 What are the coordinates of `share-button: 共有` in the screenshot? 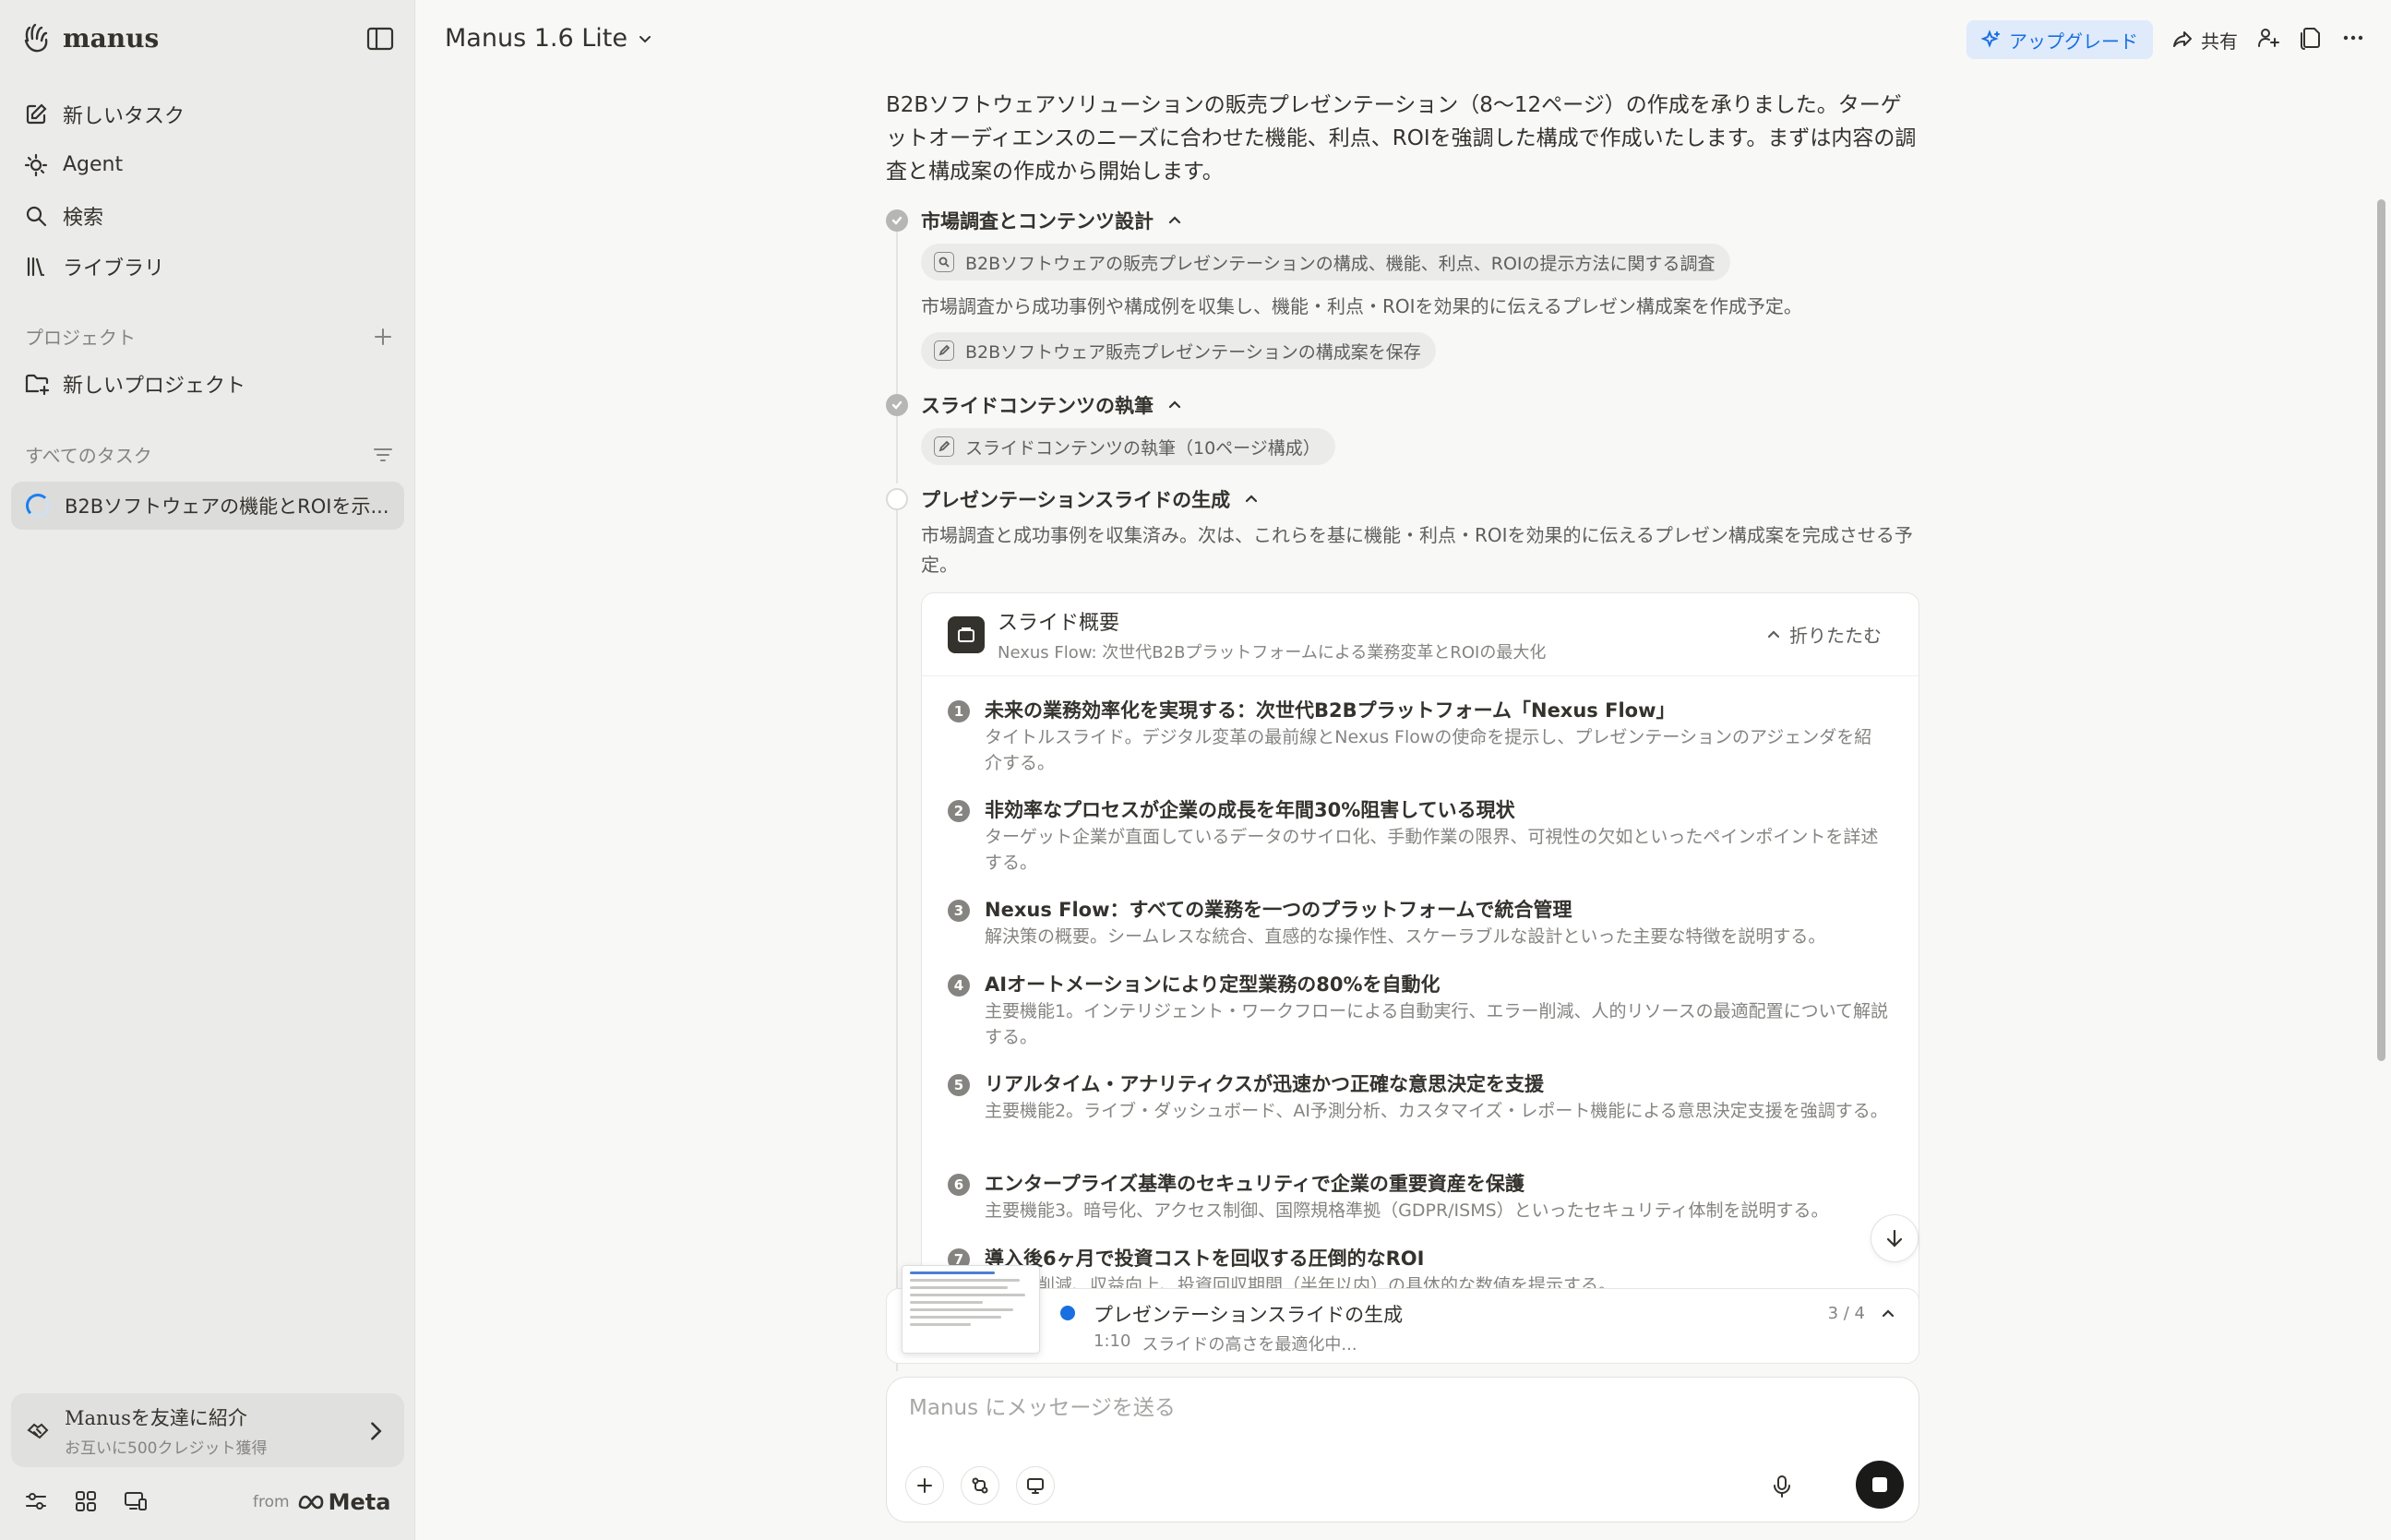 It's located at (2204, 40).